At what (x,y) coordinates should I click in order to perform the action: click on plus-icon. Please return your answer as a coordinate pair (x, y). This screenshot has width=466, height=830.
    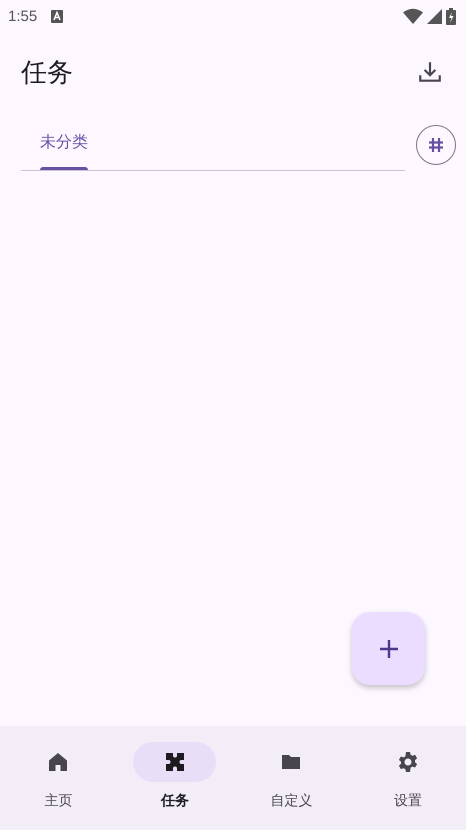
    Looking at the image, I should click on (389, 649).